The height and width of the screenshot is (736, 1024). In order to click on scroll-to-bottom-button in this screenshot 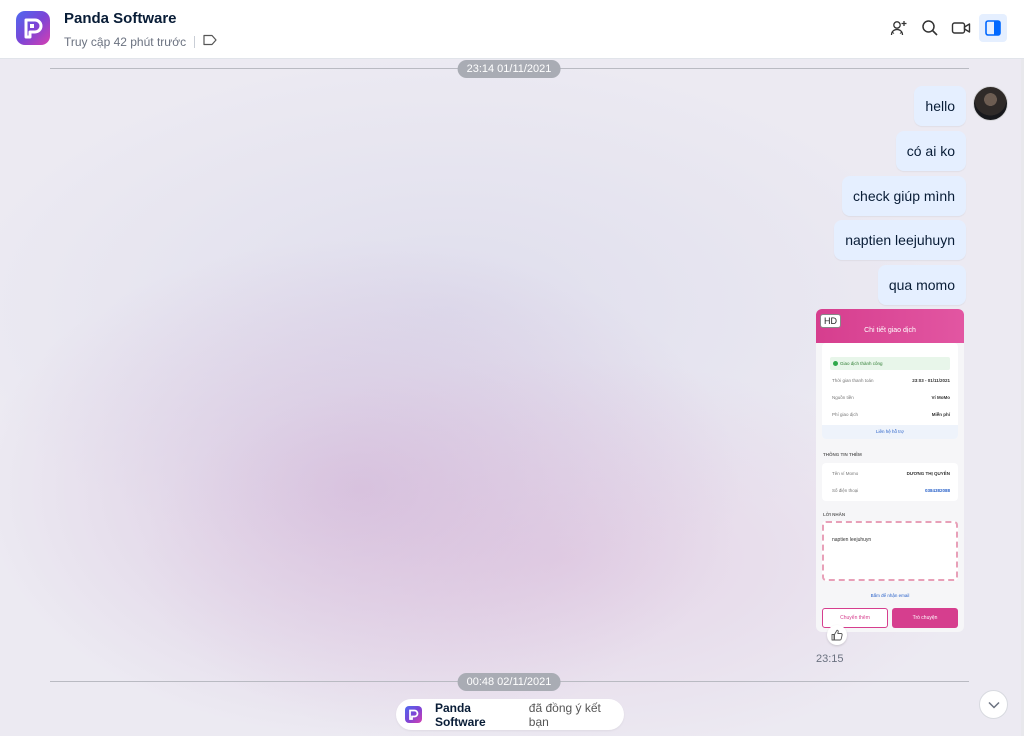, I will do `click(993, 704)`.